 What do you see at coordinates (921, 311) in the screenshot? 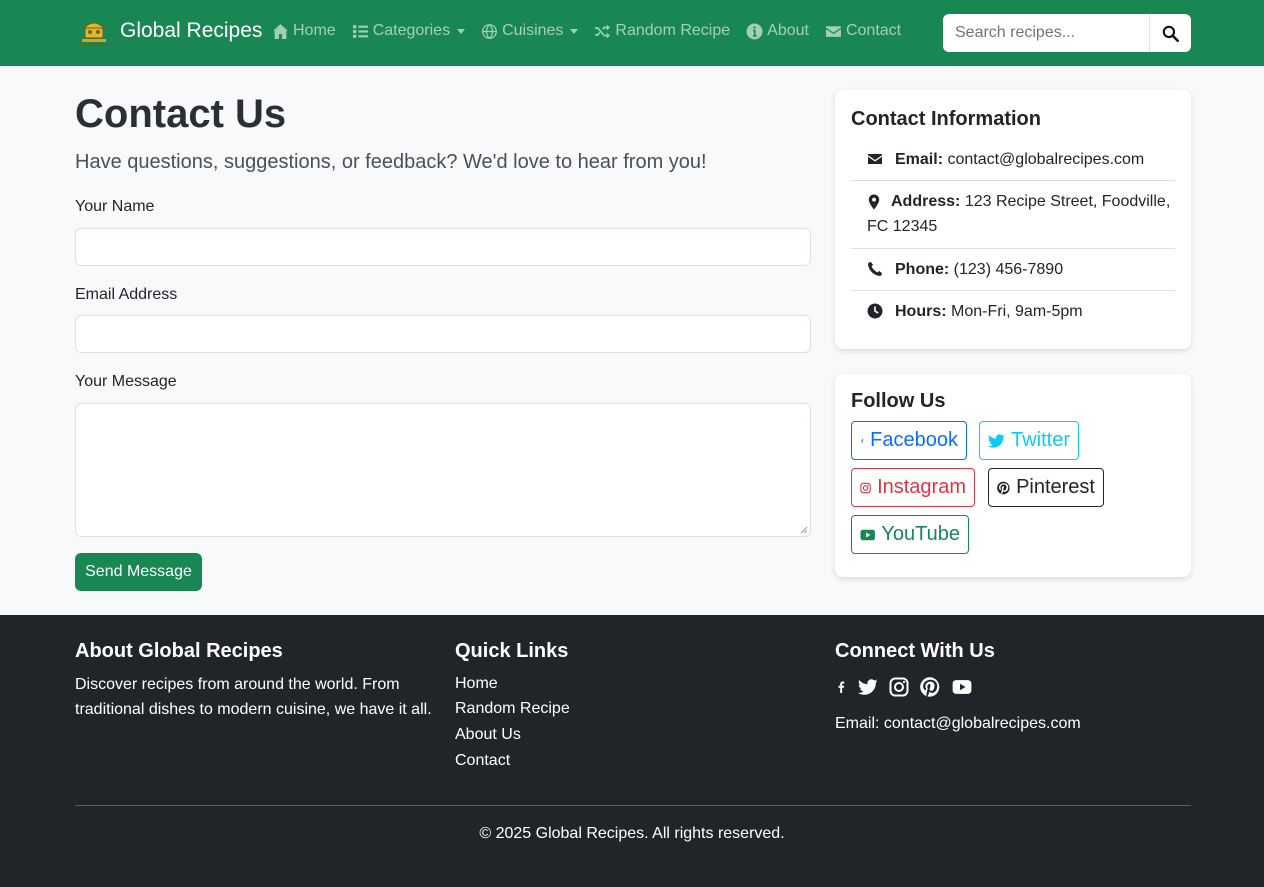
I see `contact-hours-label: Hours:` at bounding box center [921, 311].